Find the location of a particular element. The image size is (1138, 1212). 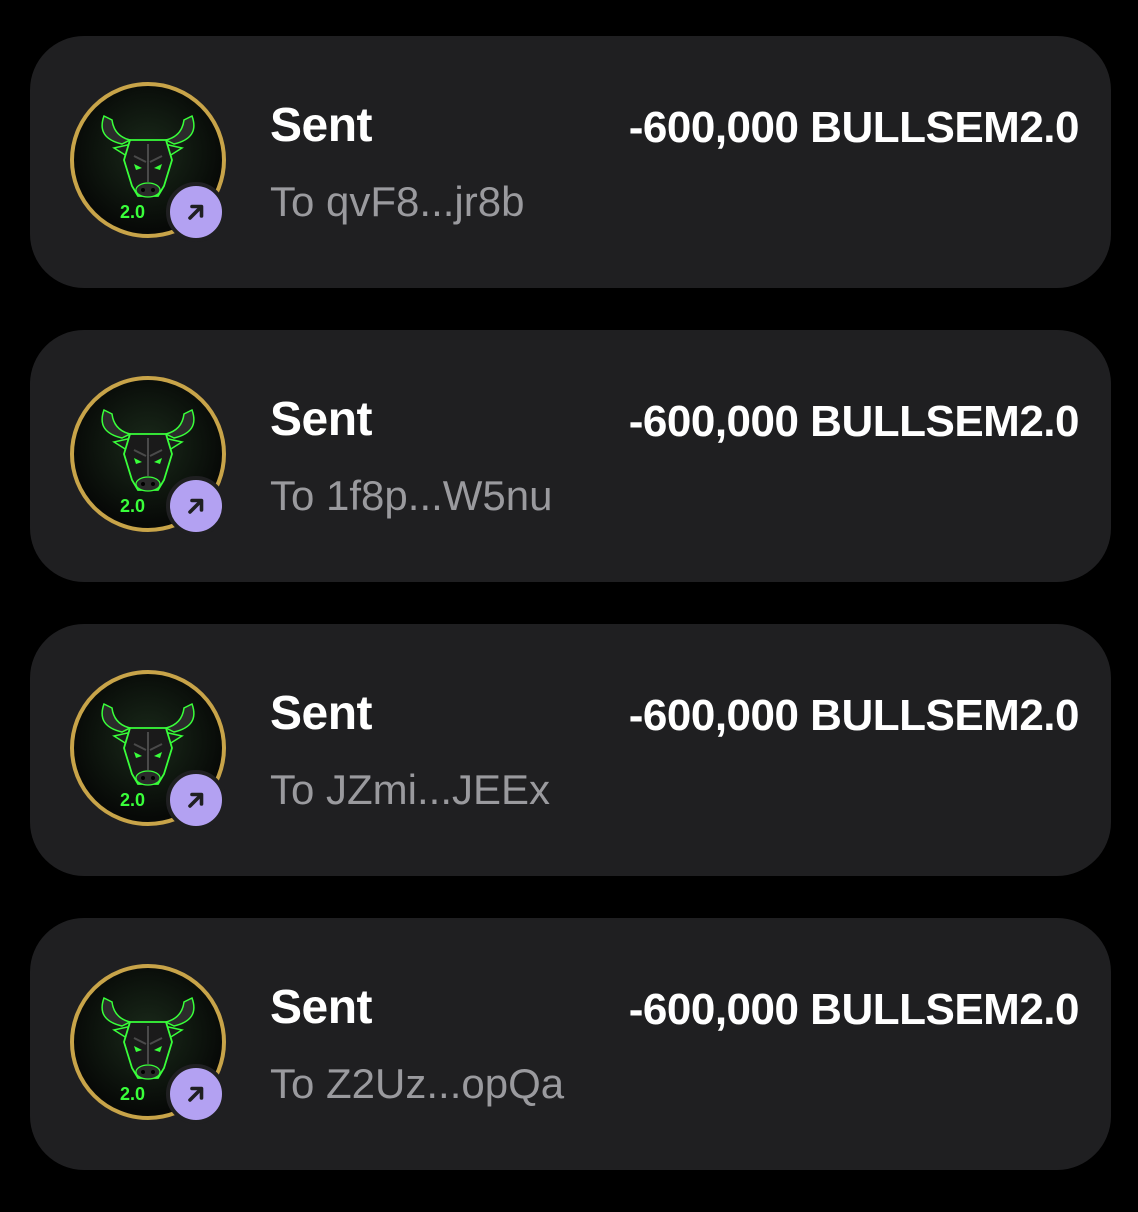

transaction-recipient: To 1f8p...W5nu is located at coordinates (411, 495).